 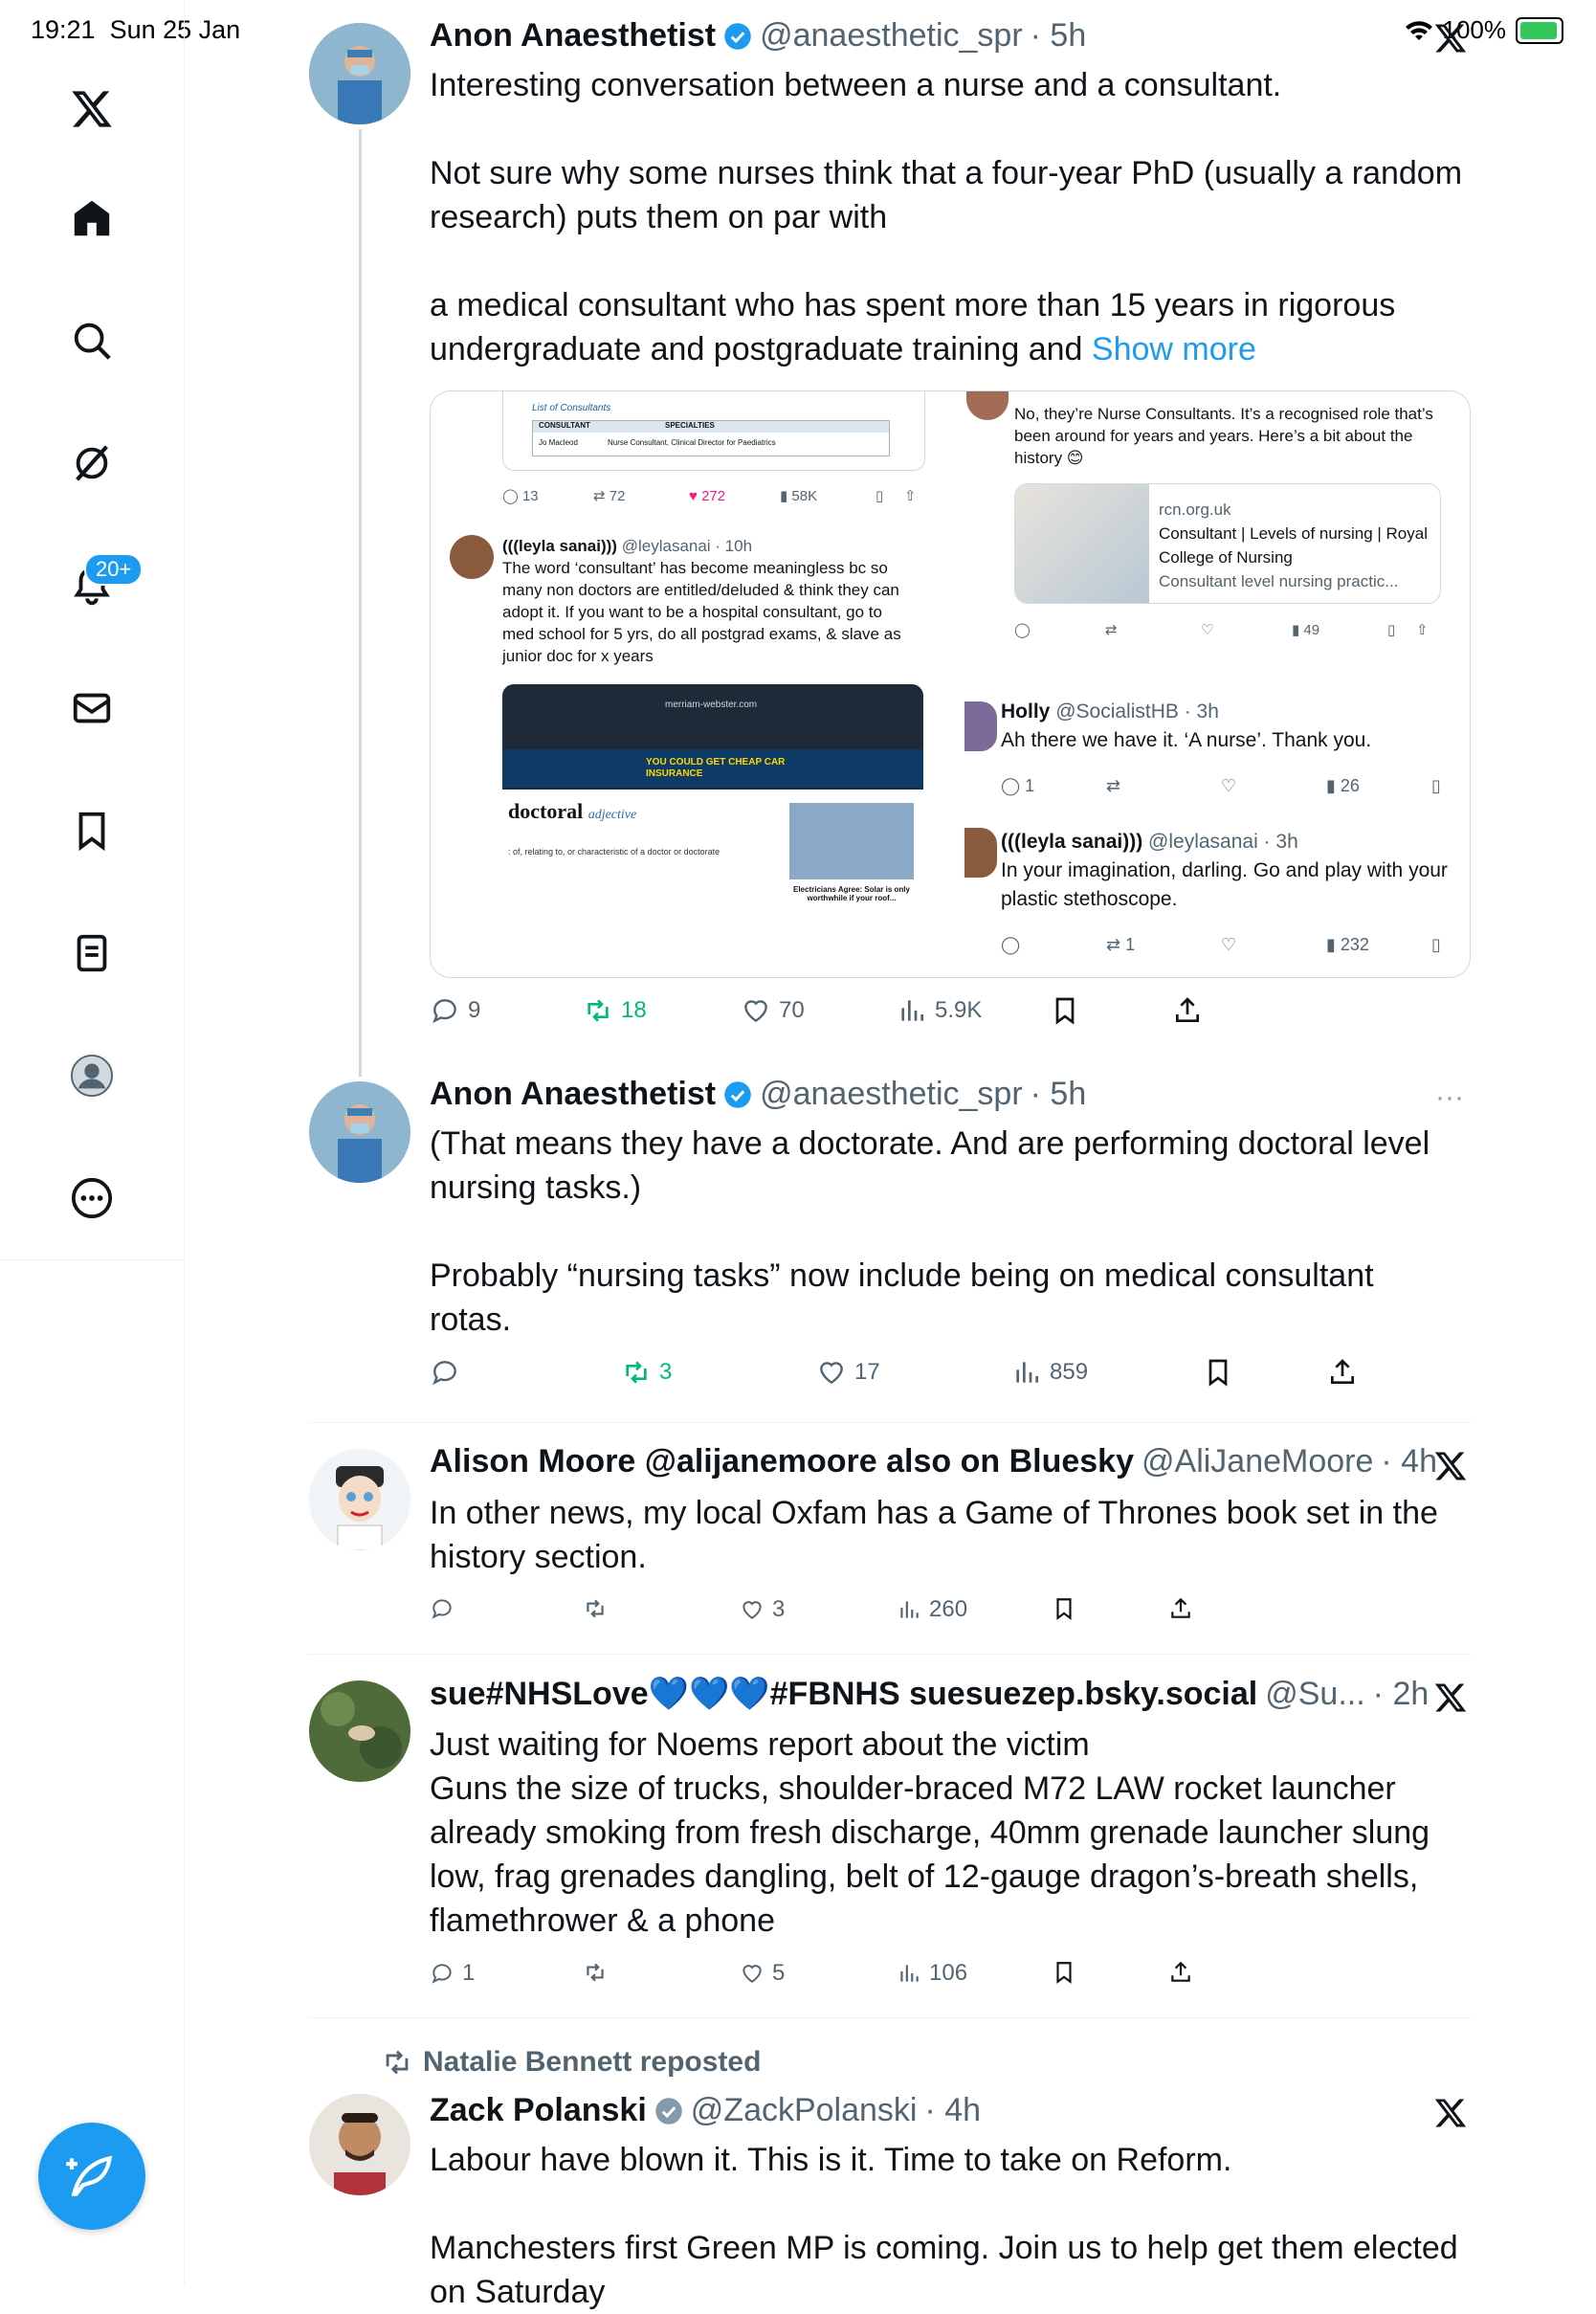 What do you see at coordinates (361, 603) in the screenshot?
I see `thread-line` at bounding box center [361, 603].